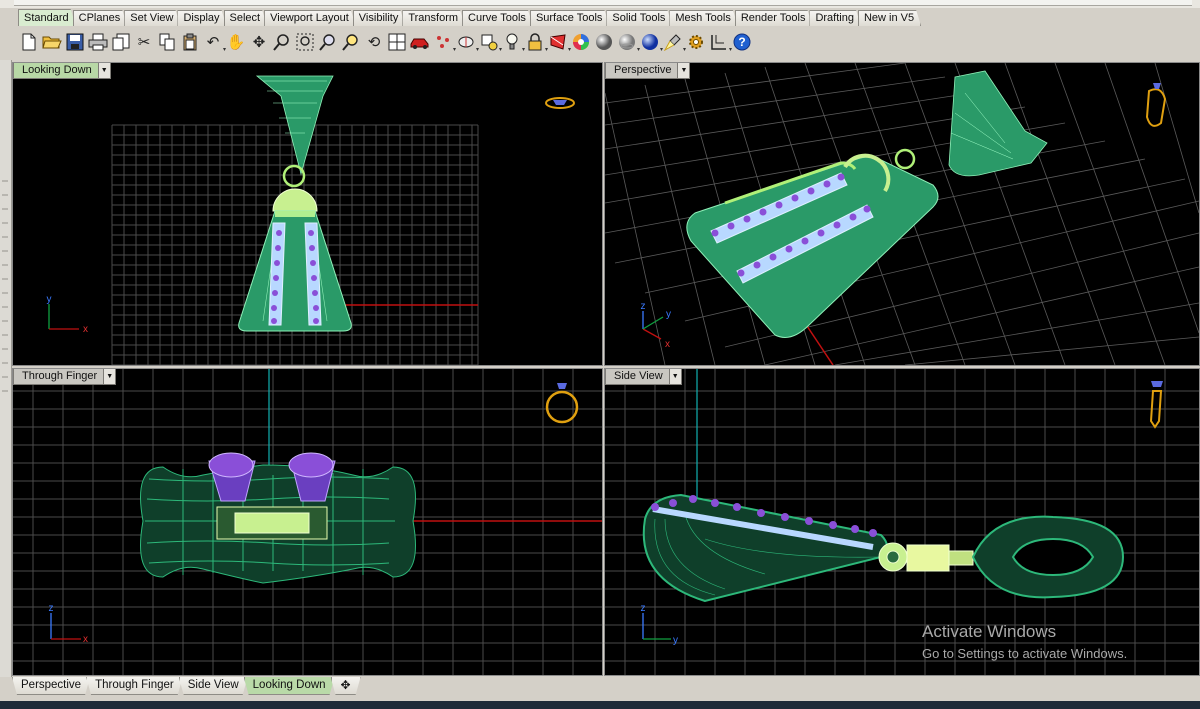 The image size is (1200, 709). Describe the element at coordinates (696, 42) in the screenshot. I see `gear-icon` at that location.